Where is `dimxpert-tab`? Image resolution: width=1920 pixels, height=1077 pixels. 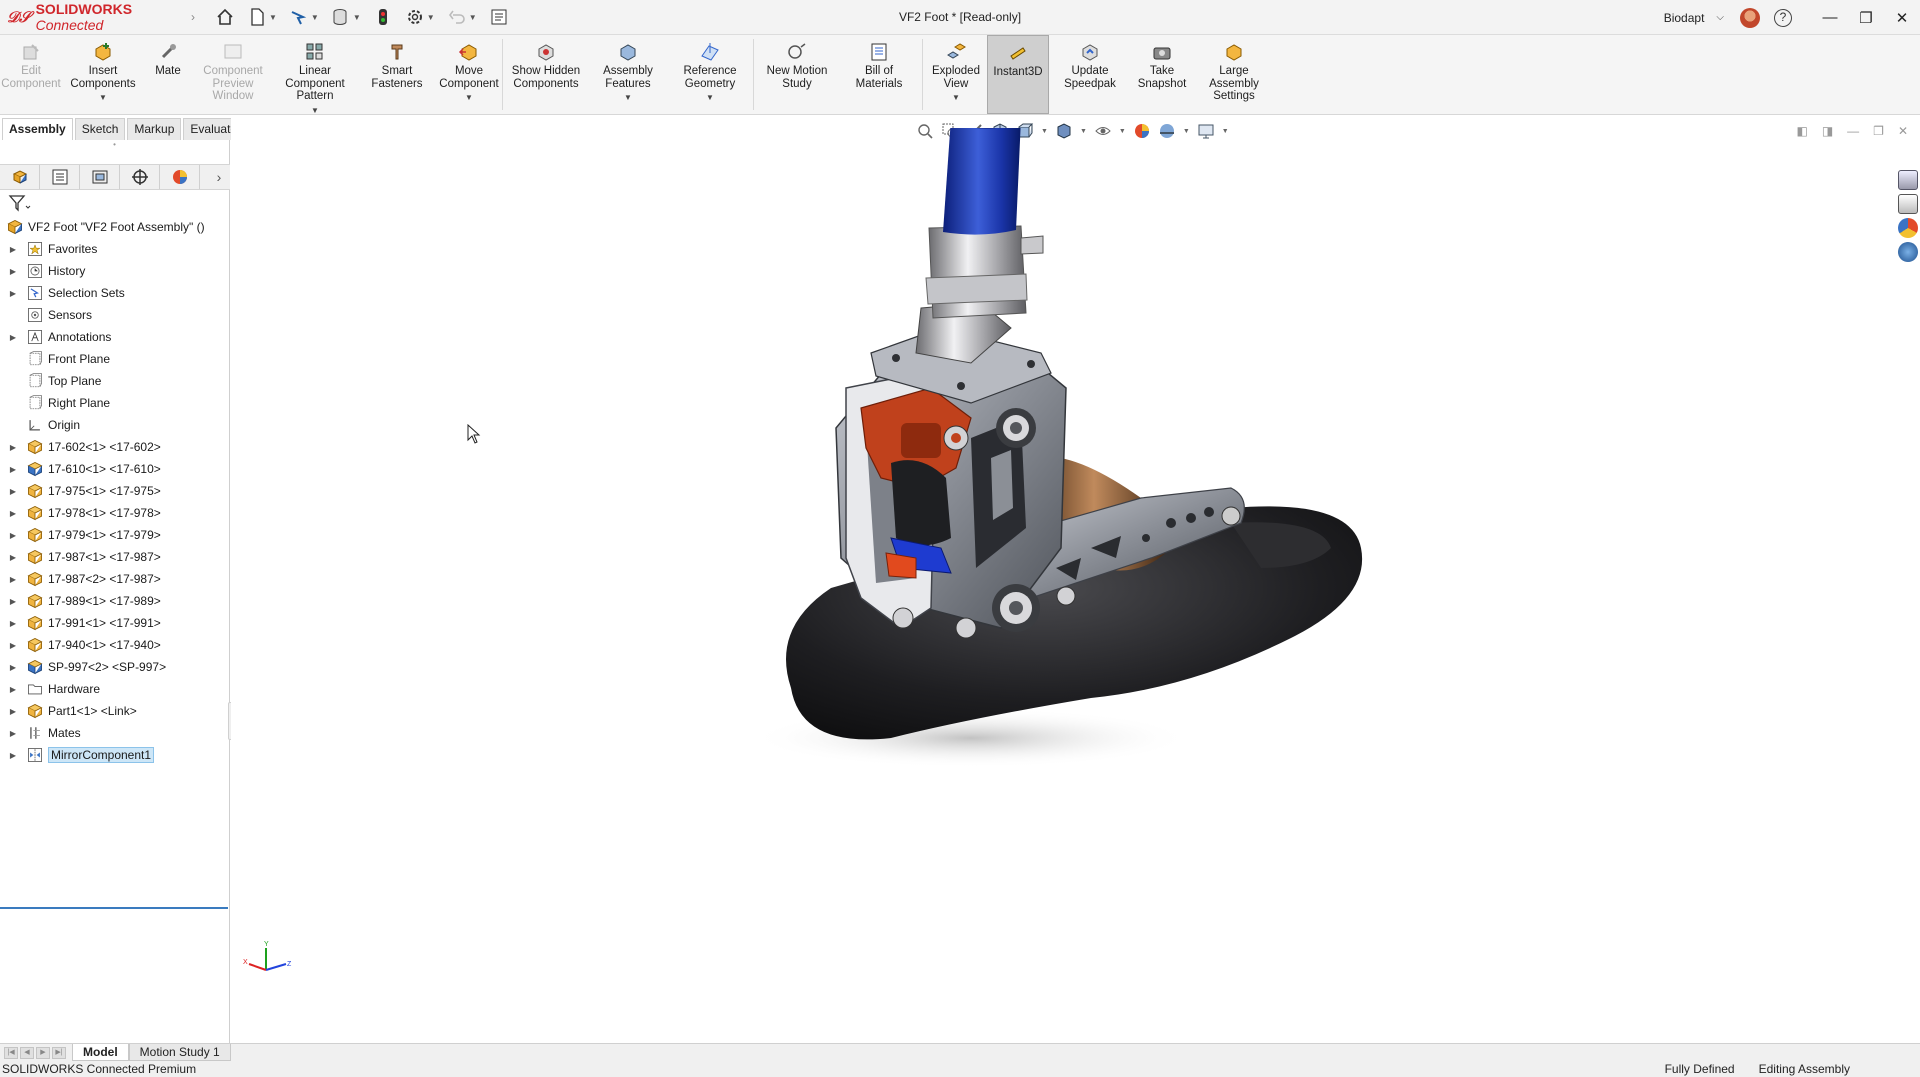
dimxpert-tab is located at coordinates (140, 177).